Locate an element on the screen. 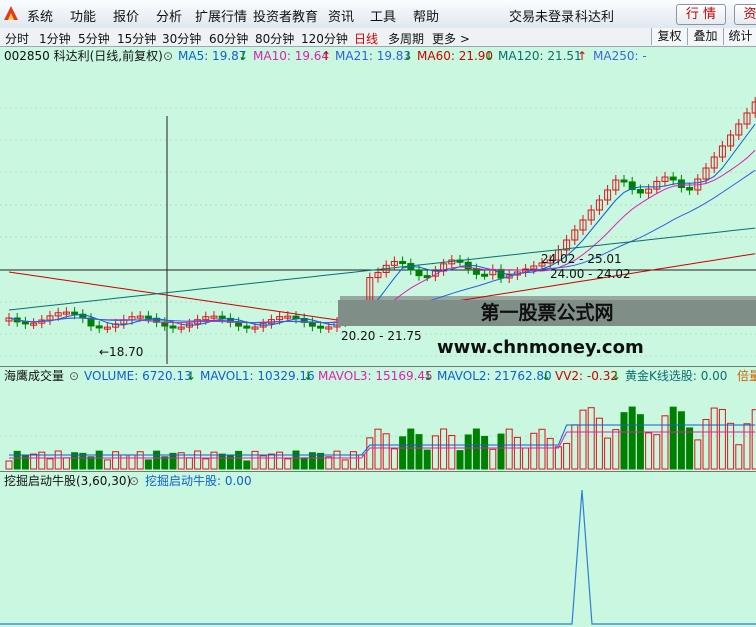  restore-rights-button: 复权 is located at coordinates (669, 36).